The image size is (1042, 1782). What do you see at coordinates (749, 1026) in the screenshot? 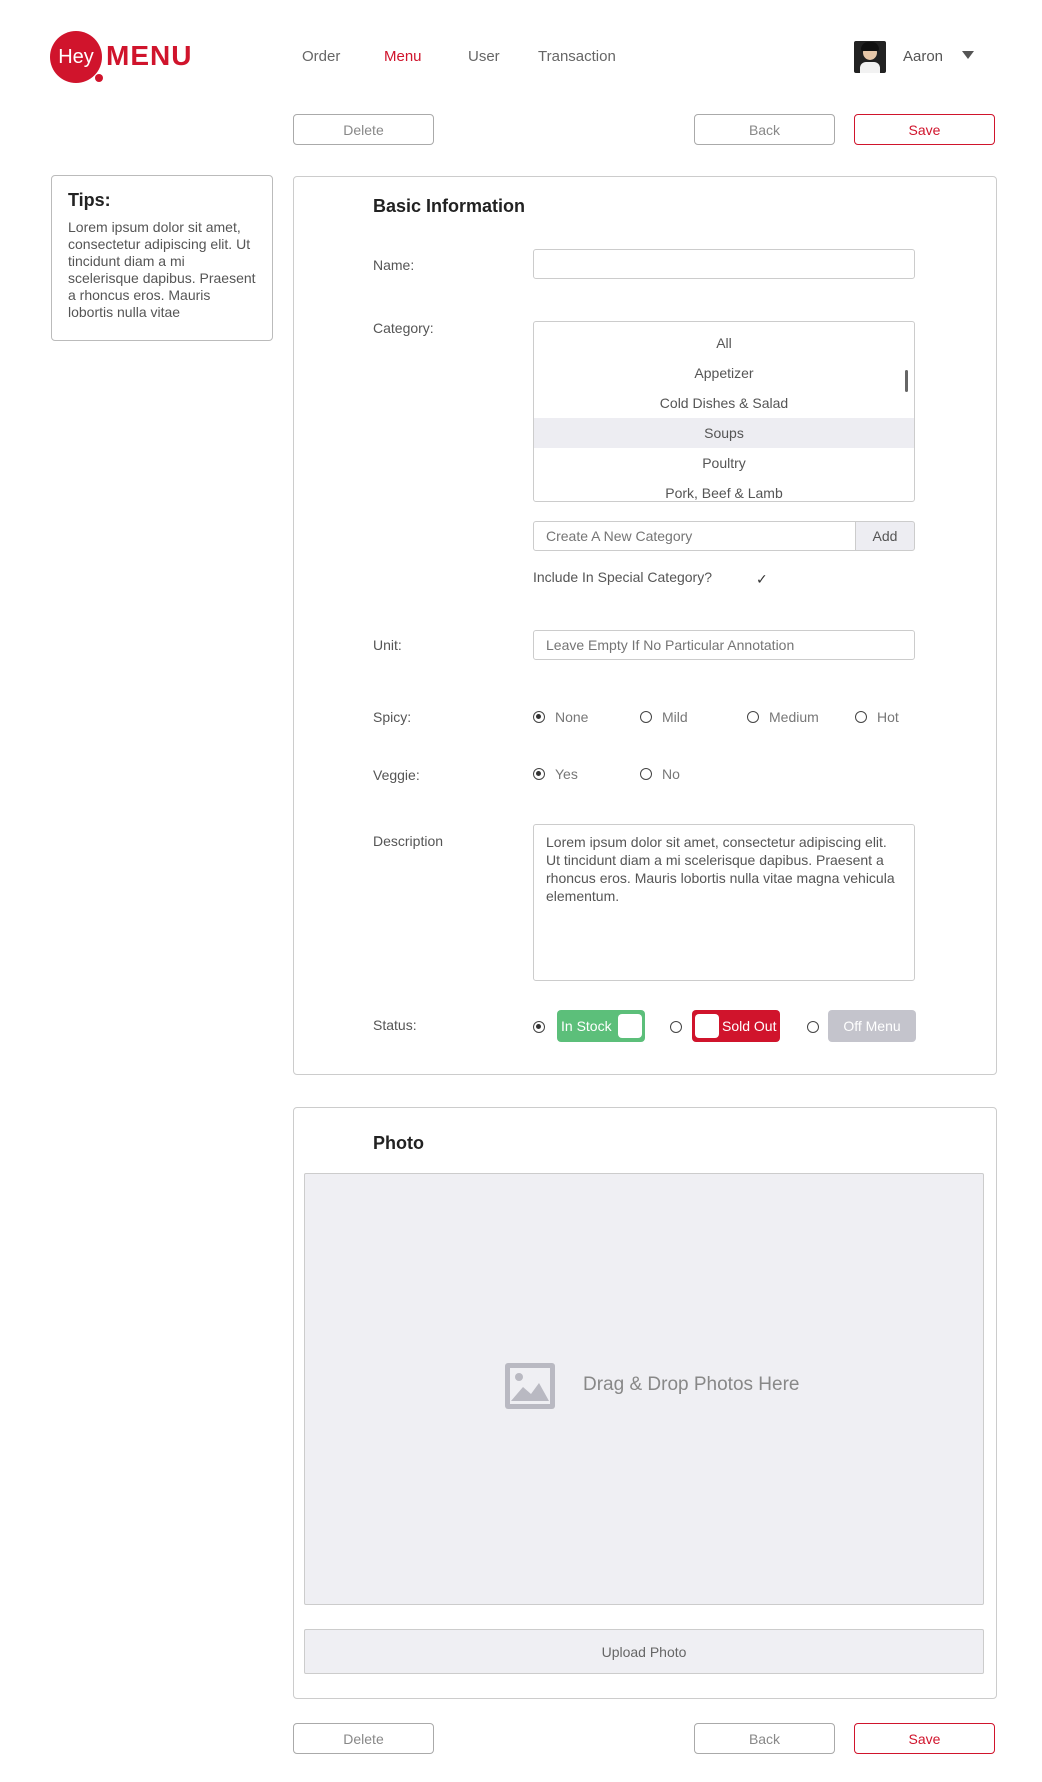
I see `sold-out-label: Sold Out` at bounding box center [749, 1026].